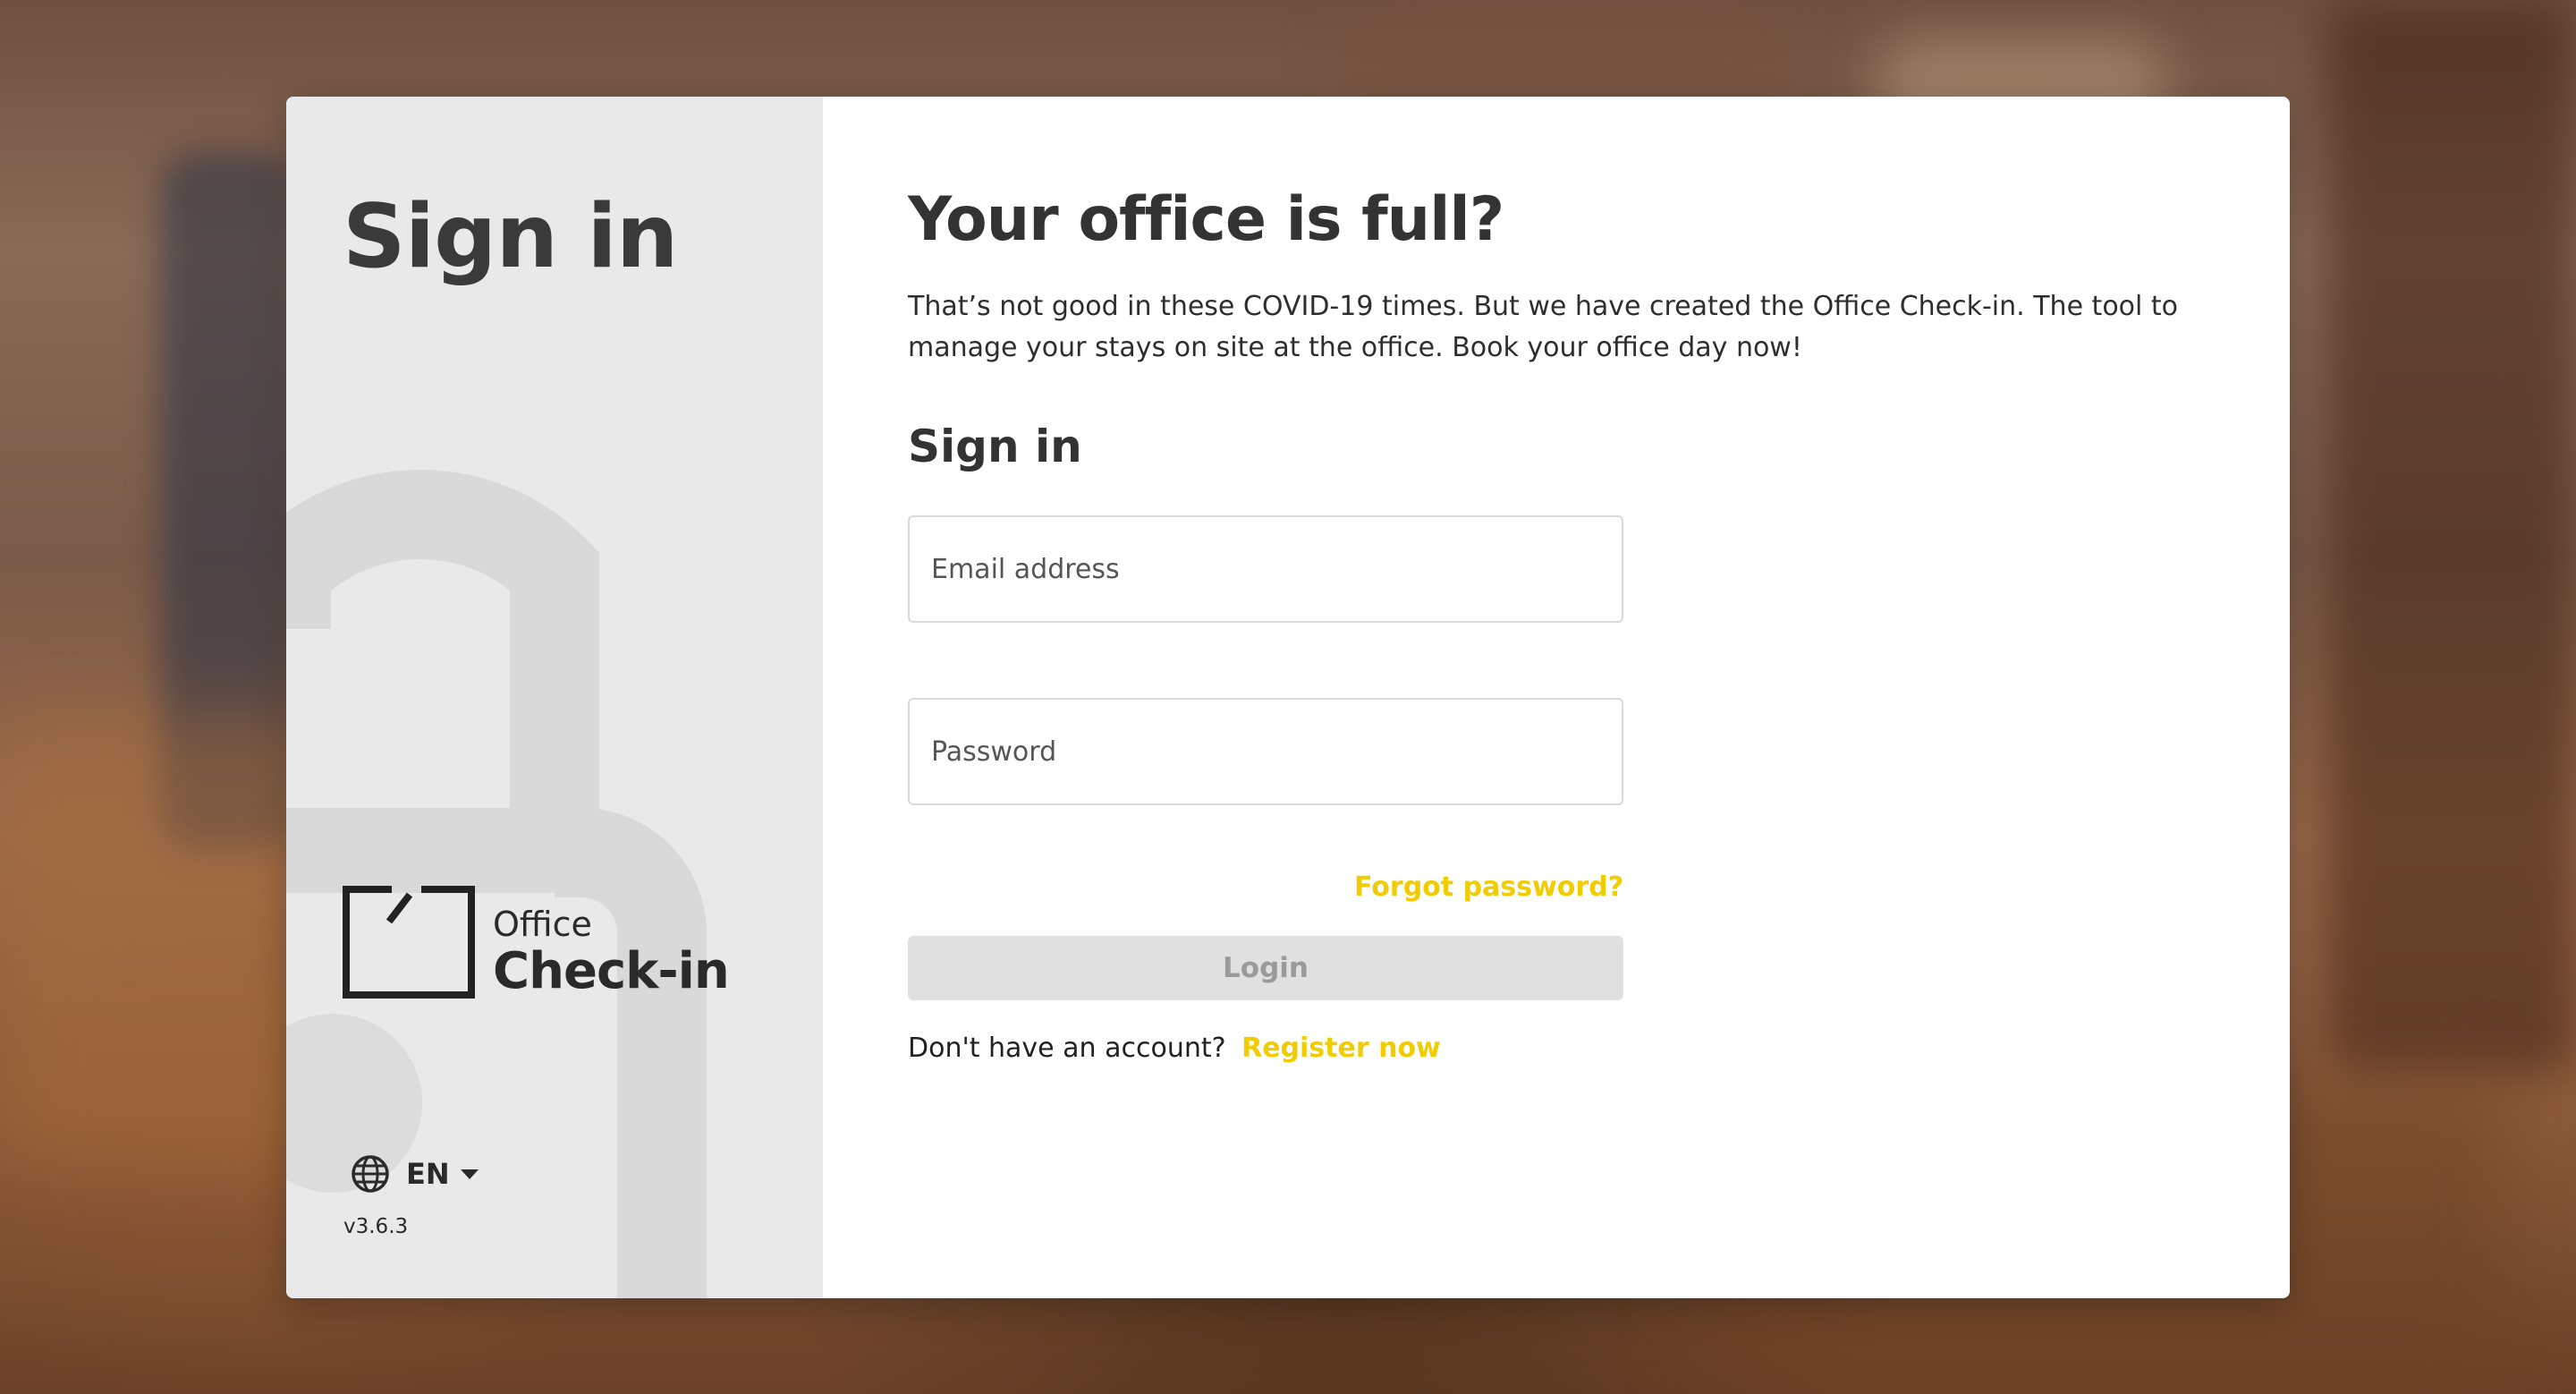 Image resolution: width=2576 pixels, height=1394 pixels. What do you see at coordinates (428, 1174) in the screenshot?
I see `language-label: EN` at bounding box center [428, 1174].